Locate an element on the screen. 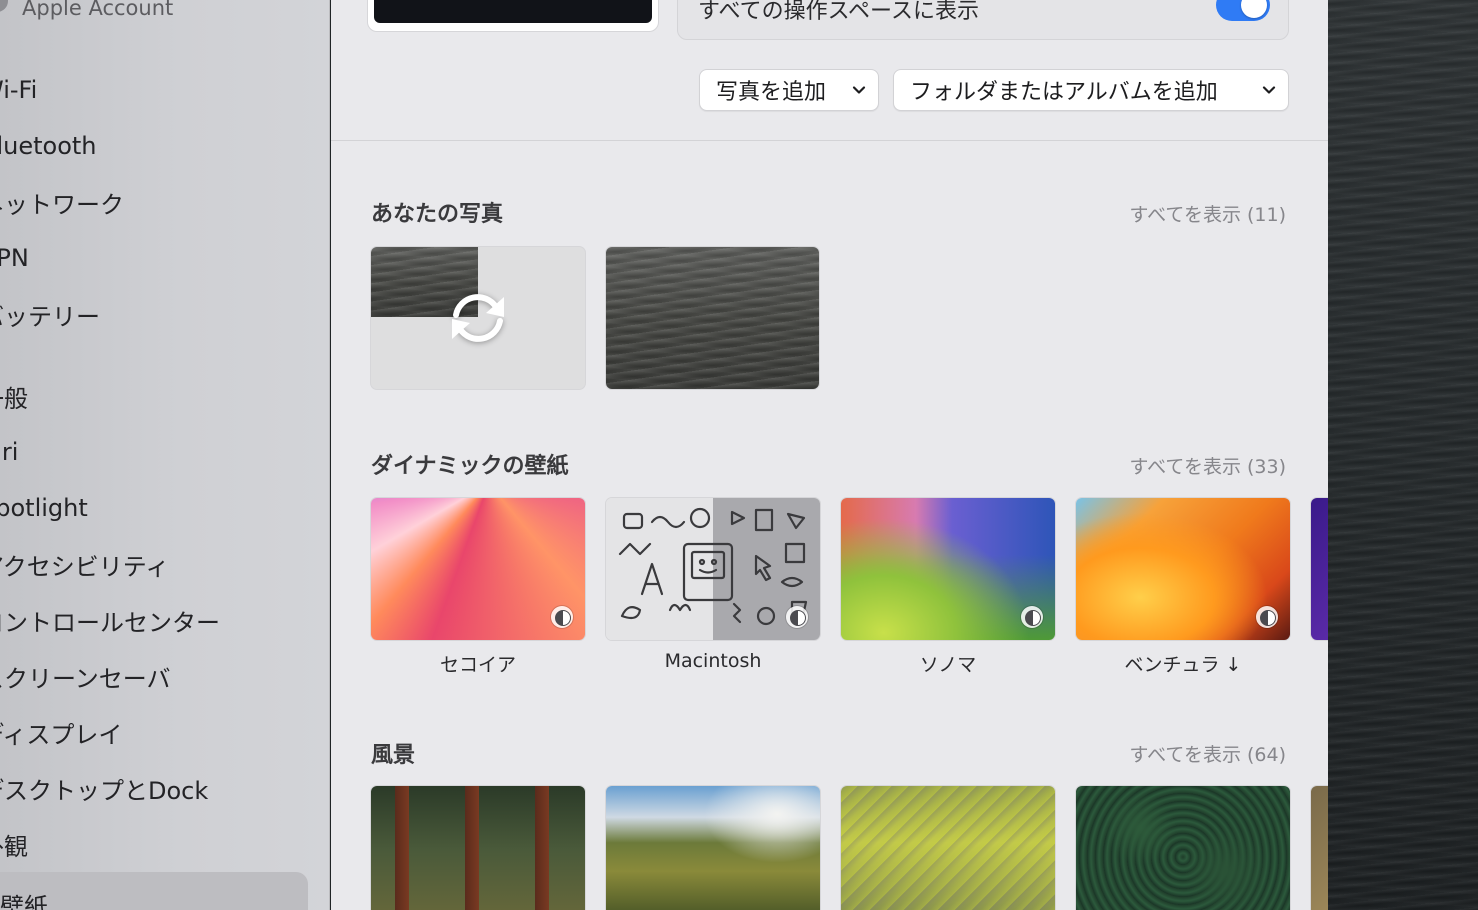 This screenshot has height=910, width=1478. sidebar-item-label: VPN is located at coordinates (14, 258).